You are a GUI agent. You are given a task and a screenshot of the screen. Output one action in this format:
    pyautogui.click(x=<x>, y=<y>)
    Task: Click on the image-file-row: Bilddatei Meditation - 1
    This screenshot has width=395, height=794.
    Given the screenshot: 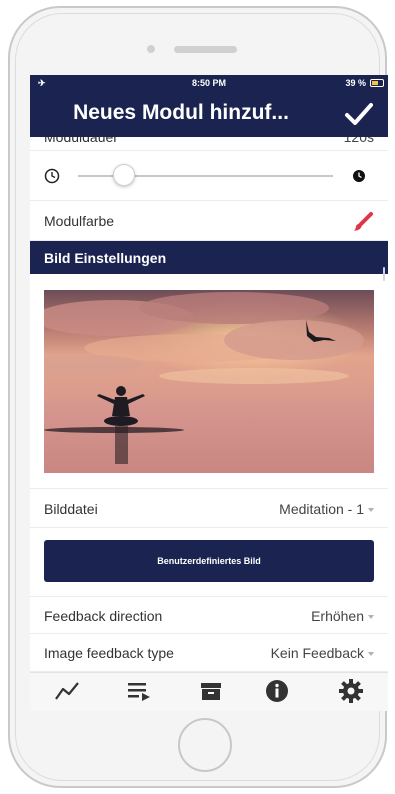 What is the action you would take?
    pyautogui.click(x=209, y=508)
    